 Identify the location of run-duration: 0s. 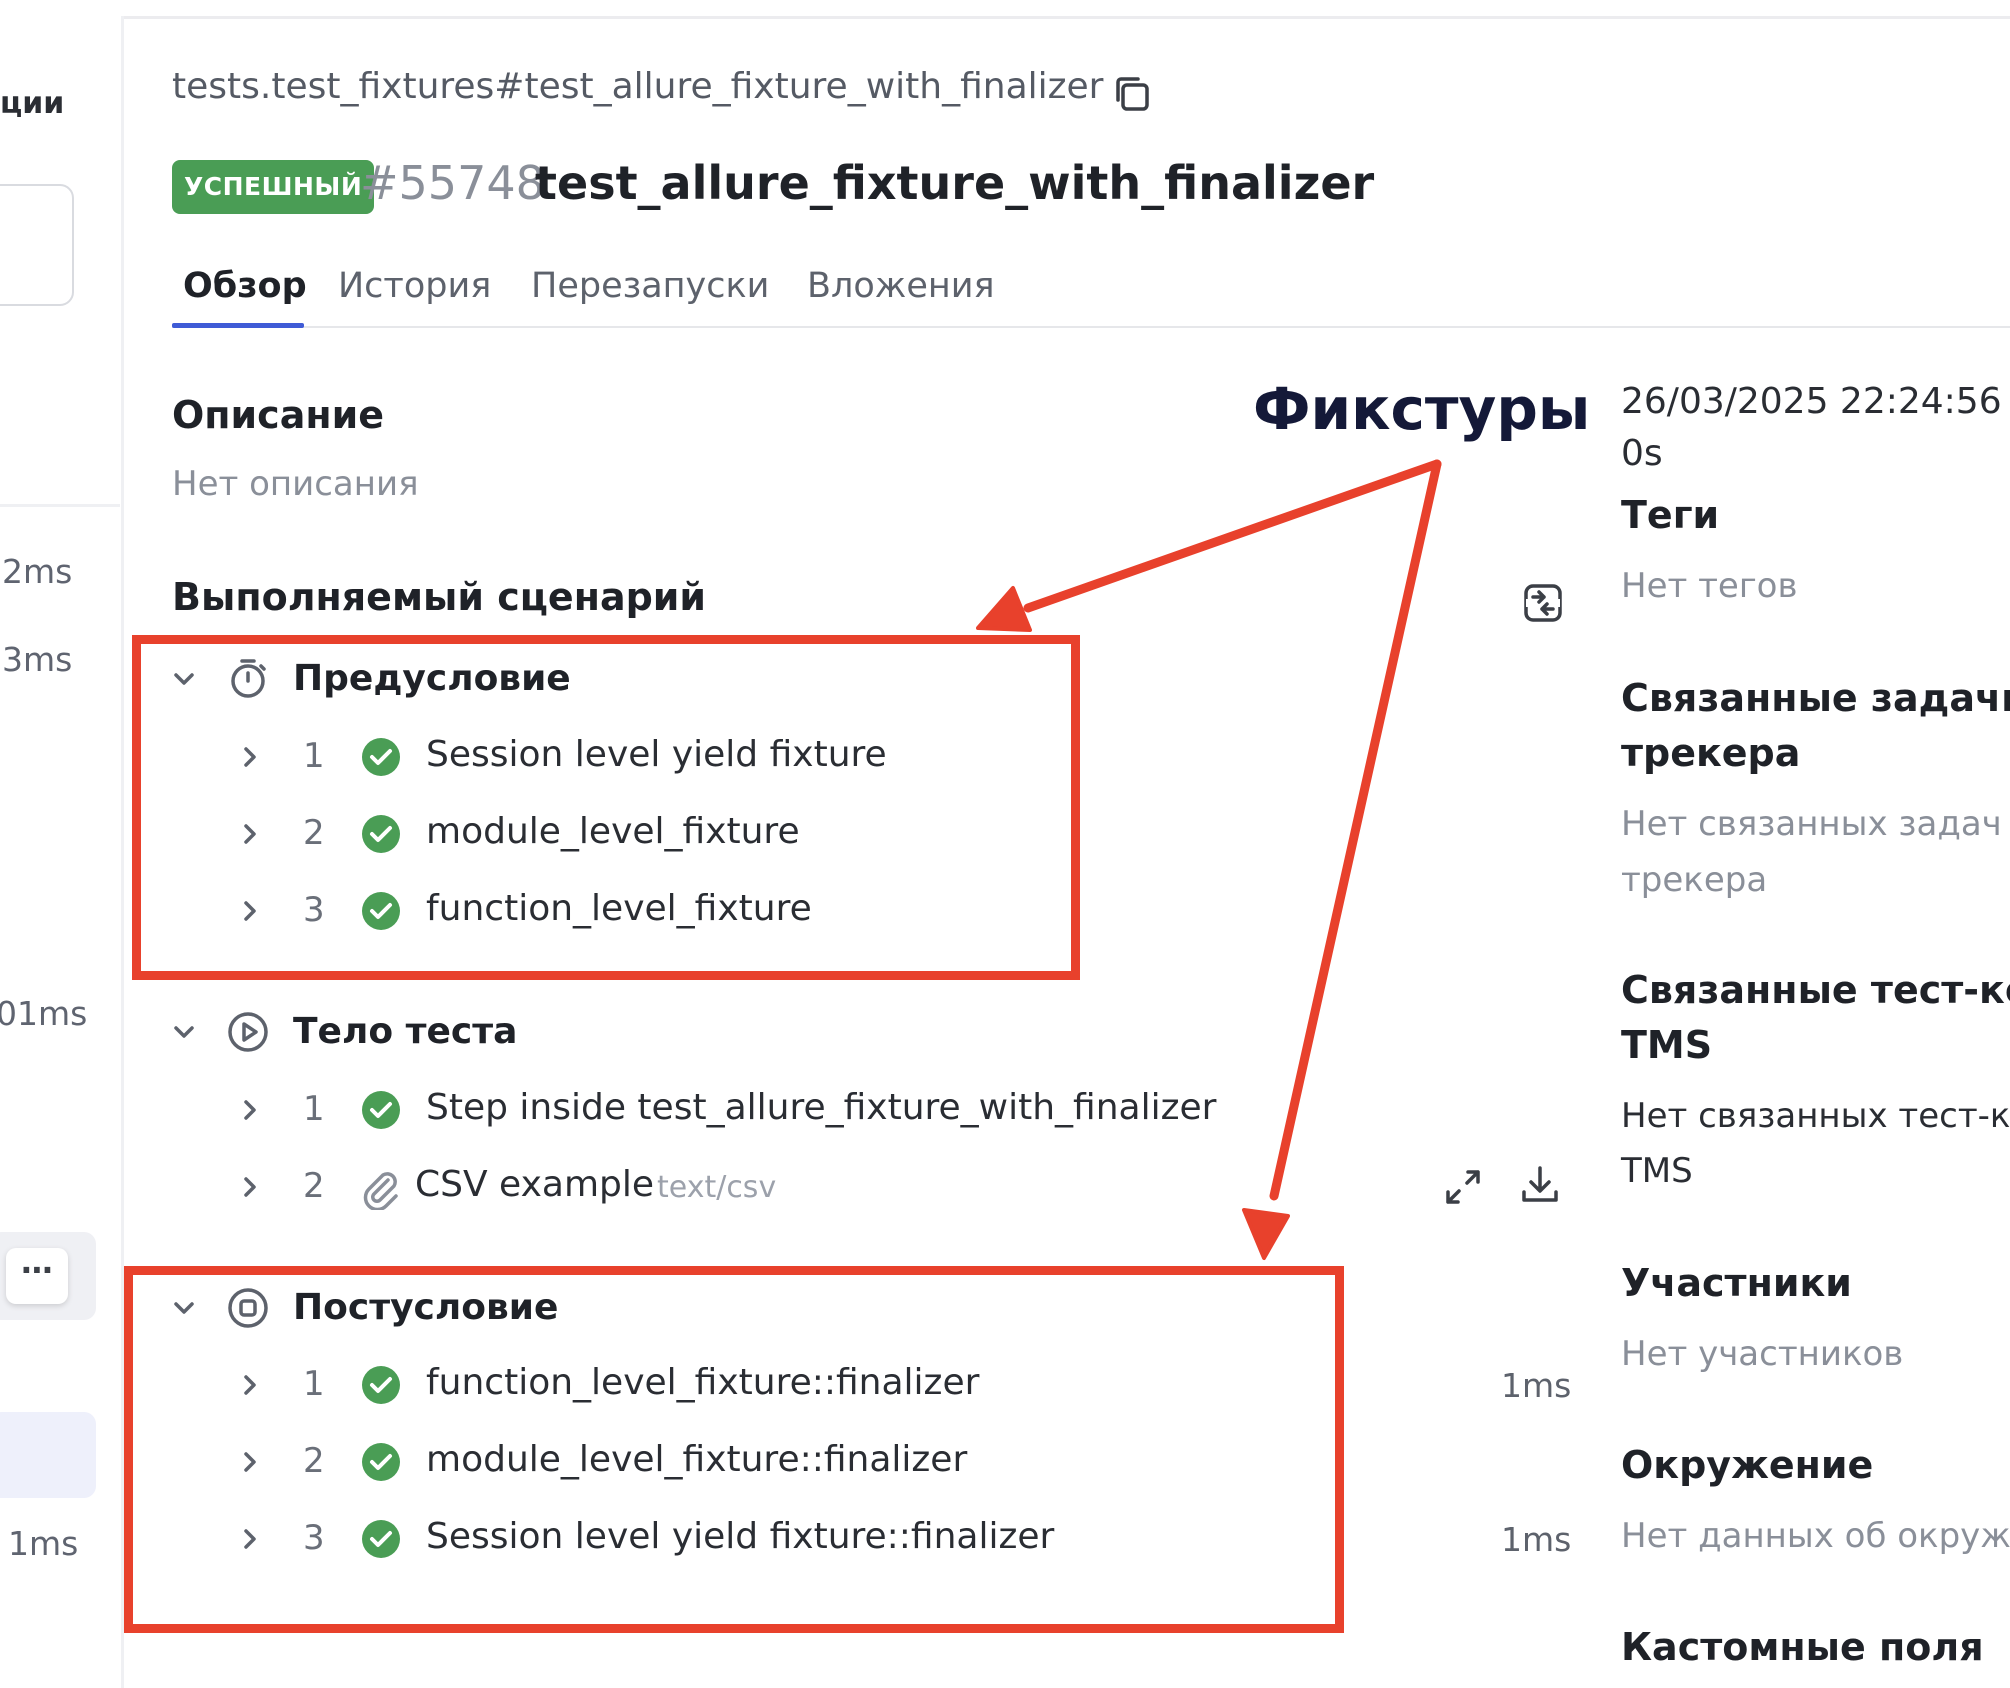
(1642, 453).